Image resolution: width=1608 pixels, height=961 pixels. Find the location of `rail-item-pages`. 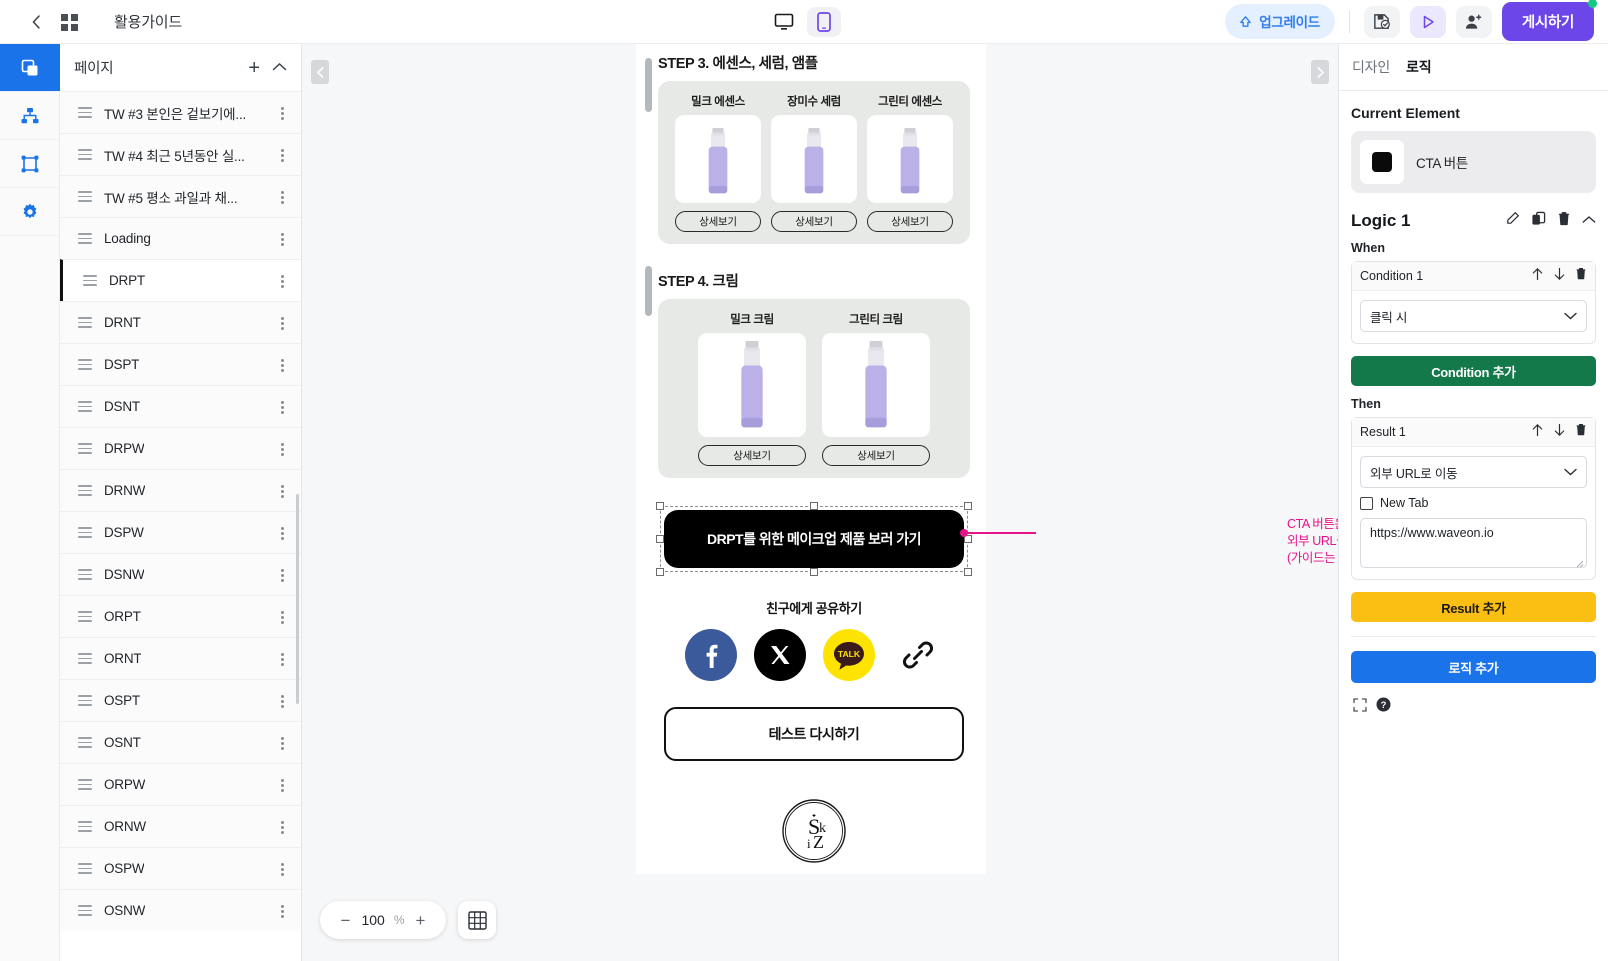

rail-item-pages is located at coordinates (30, 68).